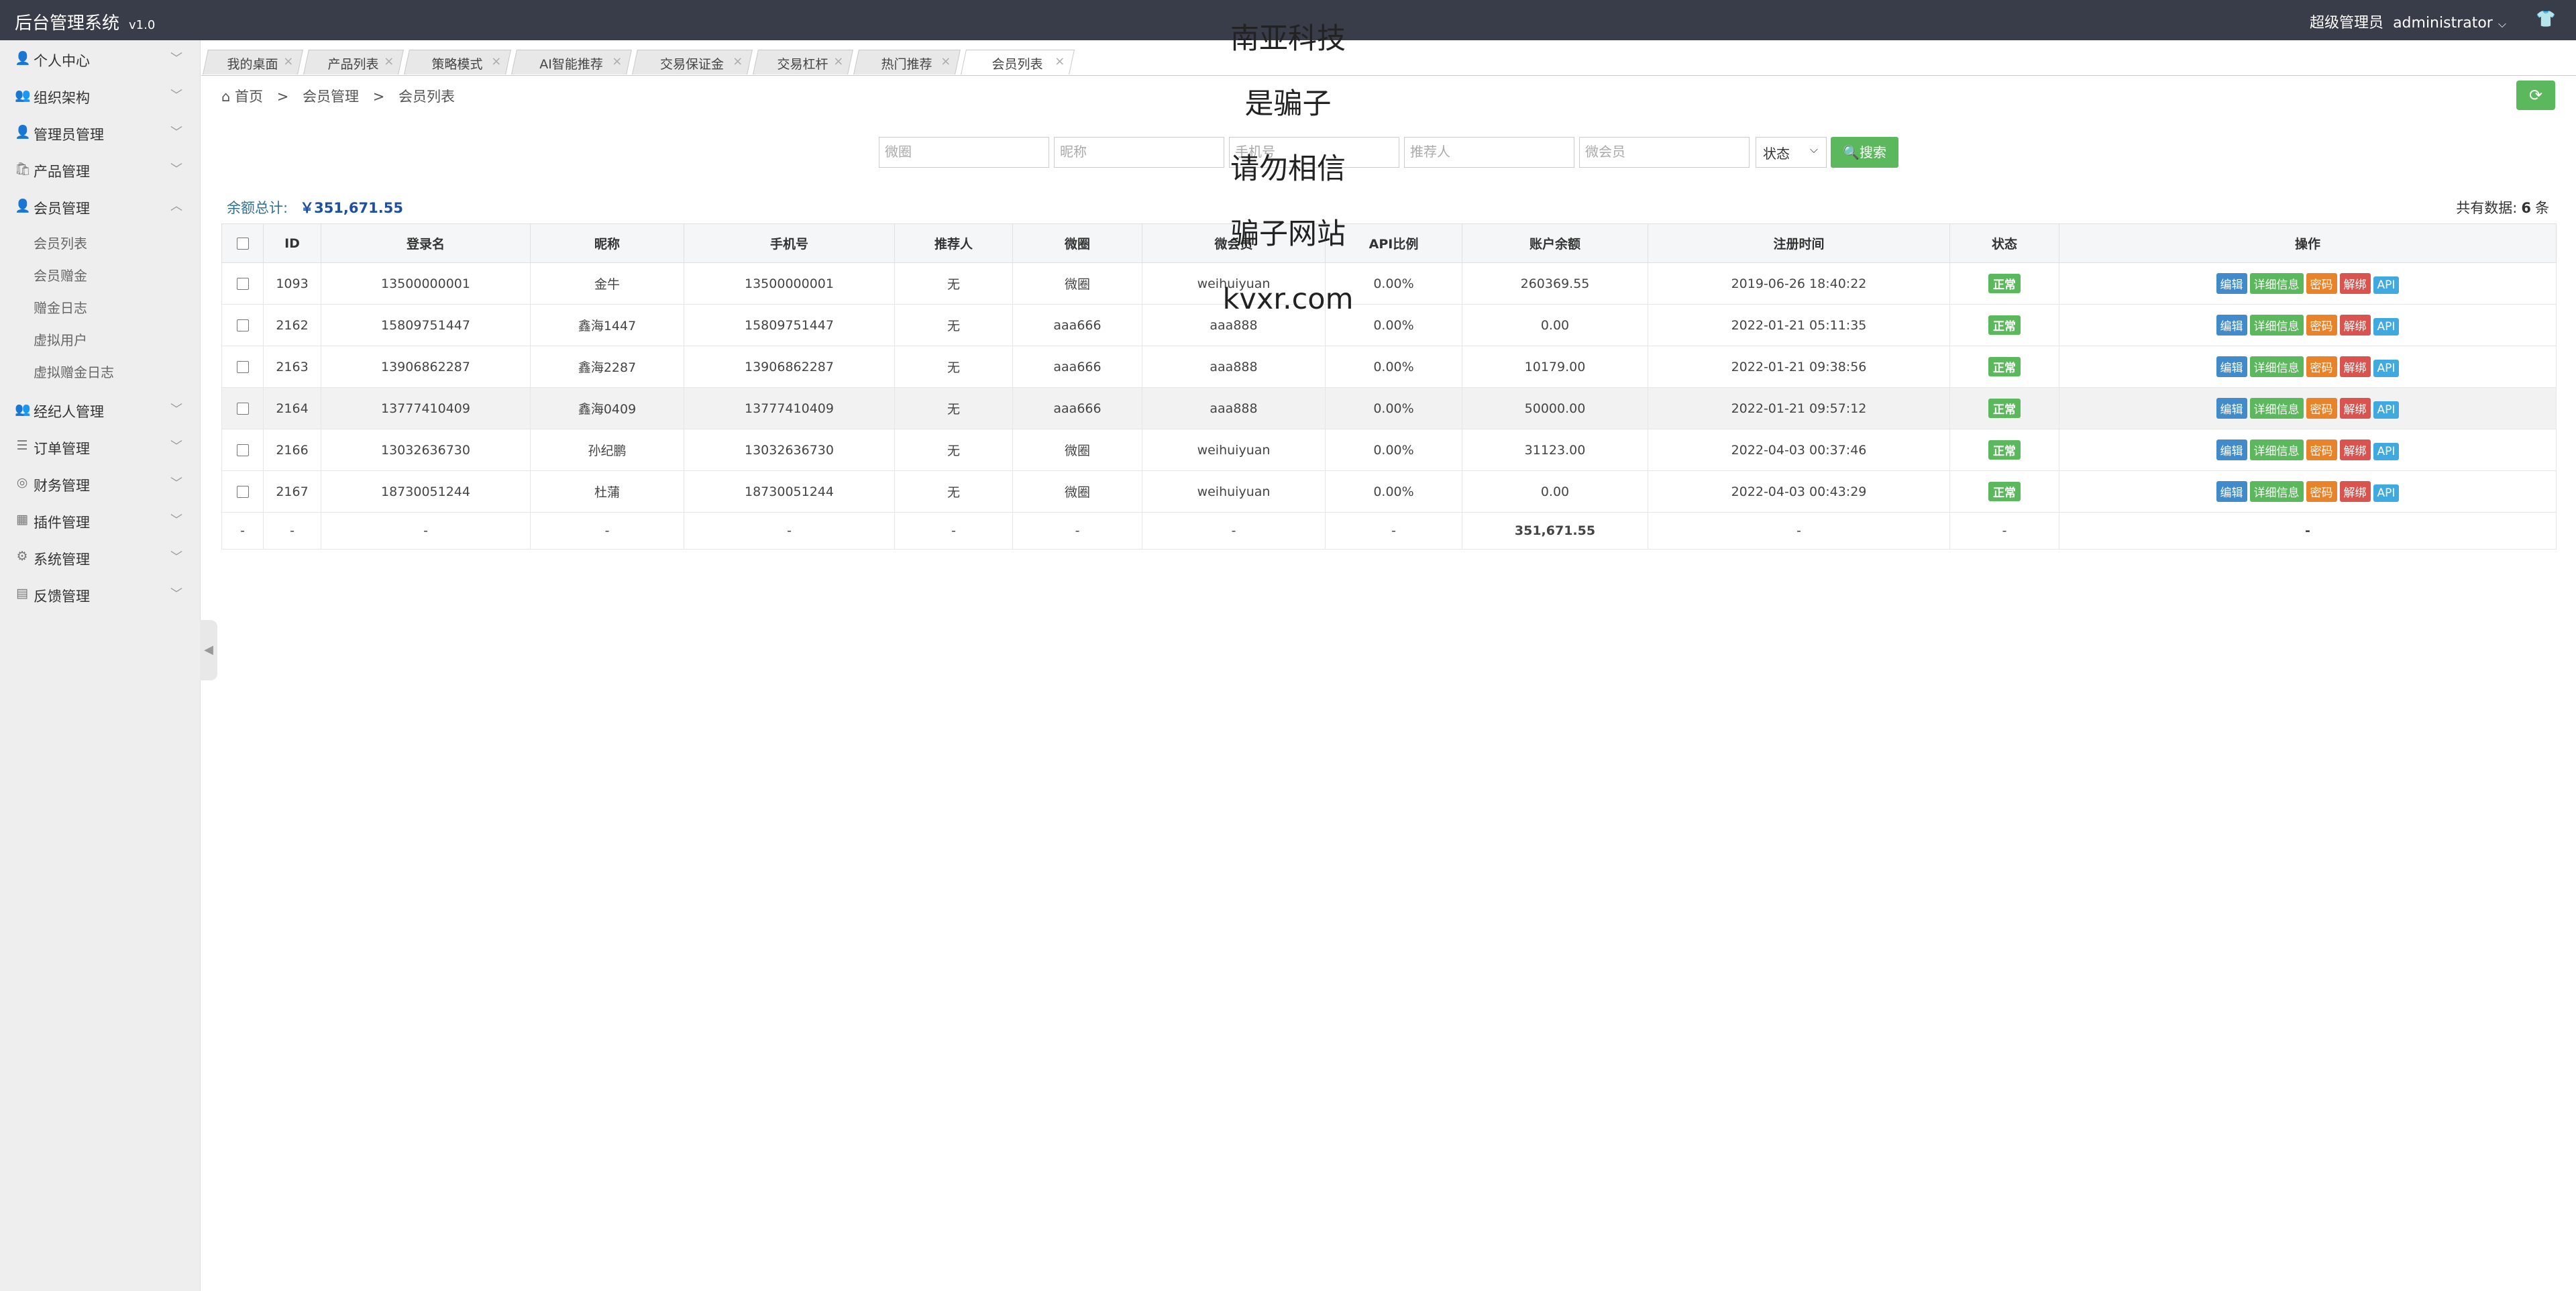 The image size is (2576, 1291). Describe the element at coordinates (100, 372) in the screenshot. I see `sidebar-subitem: 虚拟赠金日志` at that location.